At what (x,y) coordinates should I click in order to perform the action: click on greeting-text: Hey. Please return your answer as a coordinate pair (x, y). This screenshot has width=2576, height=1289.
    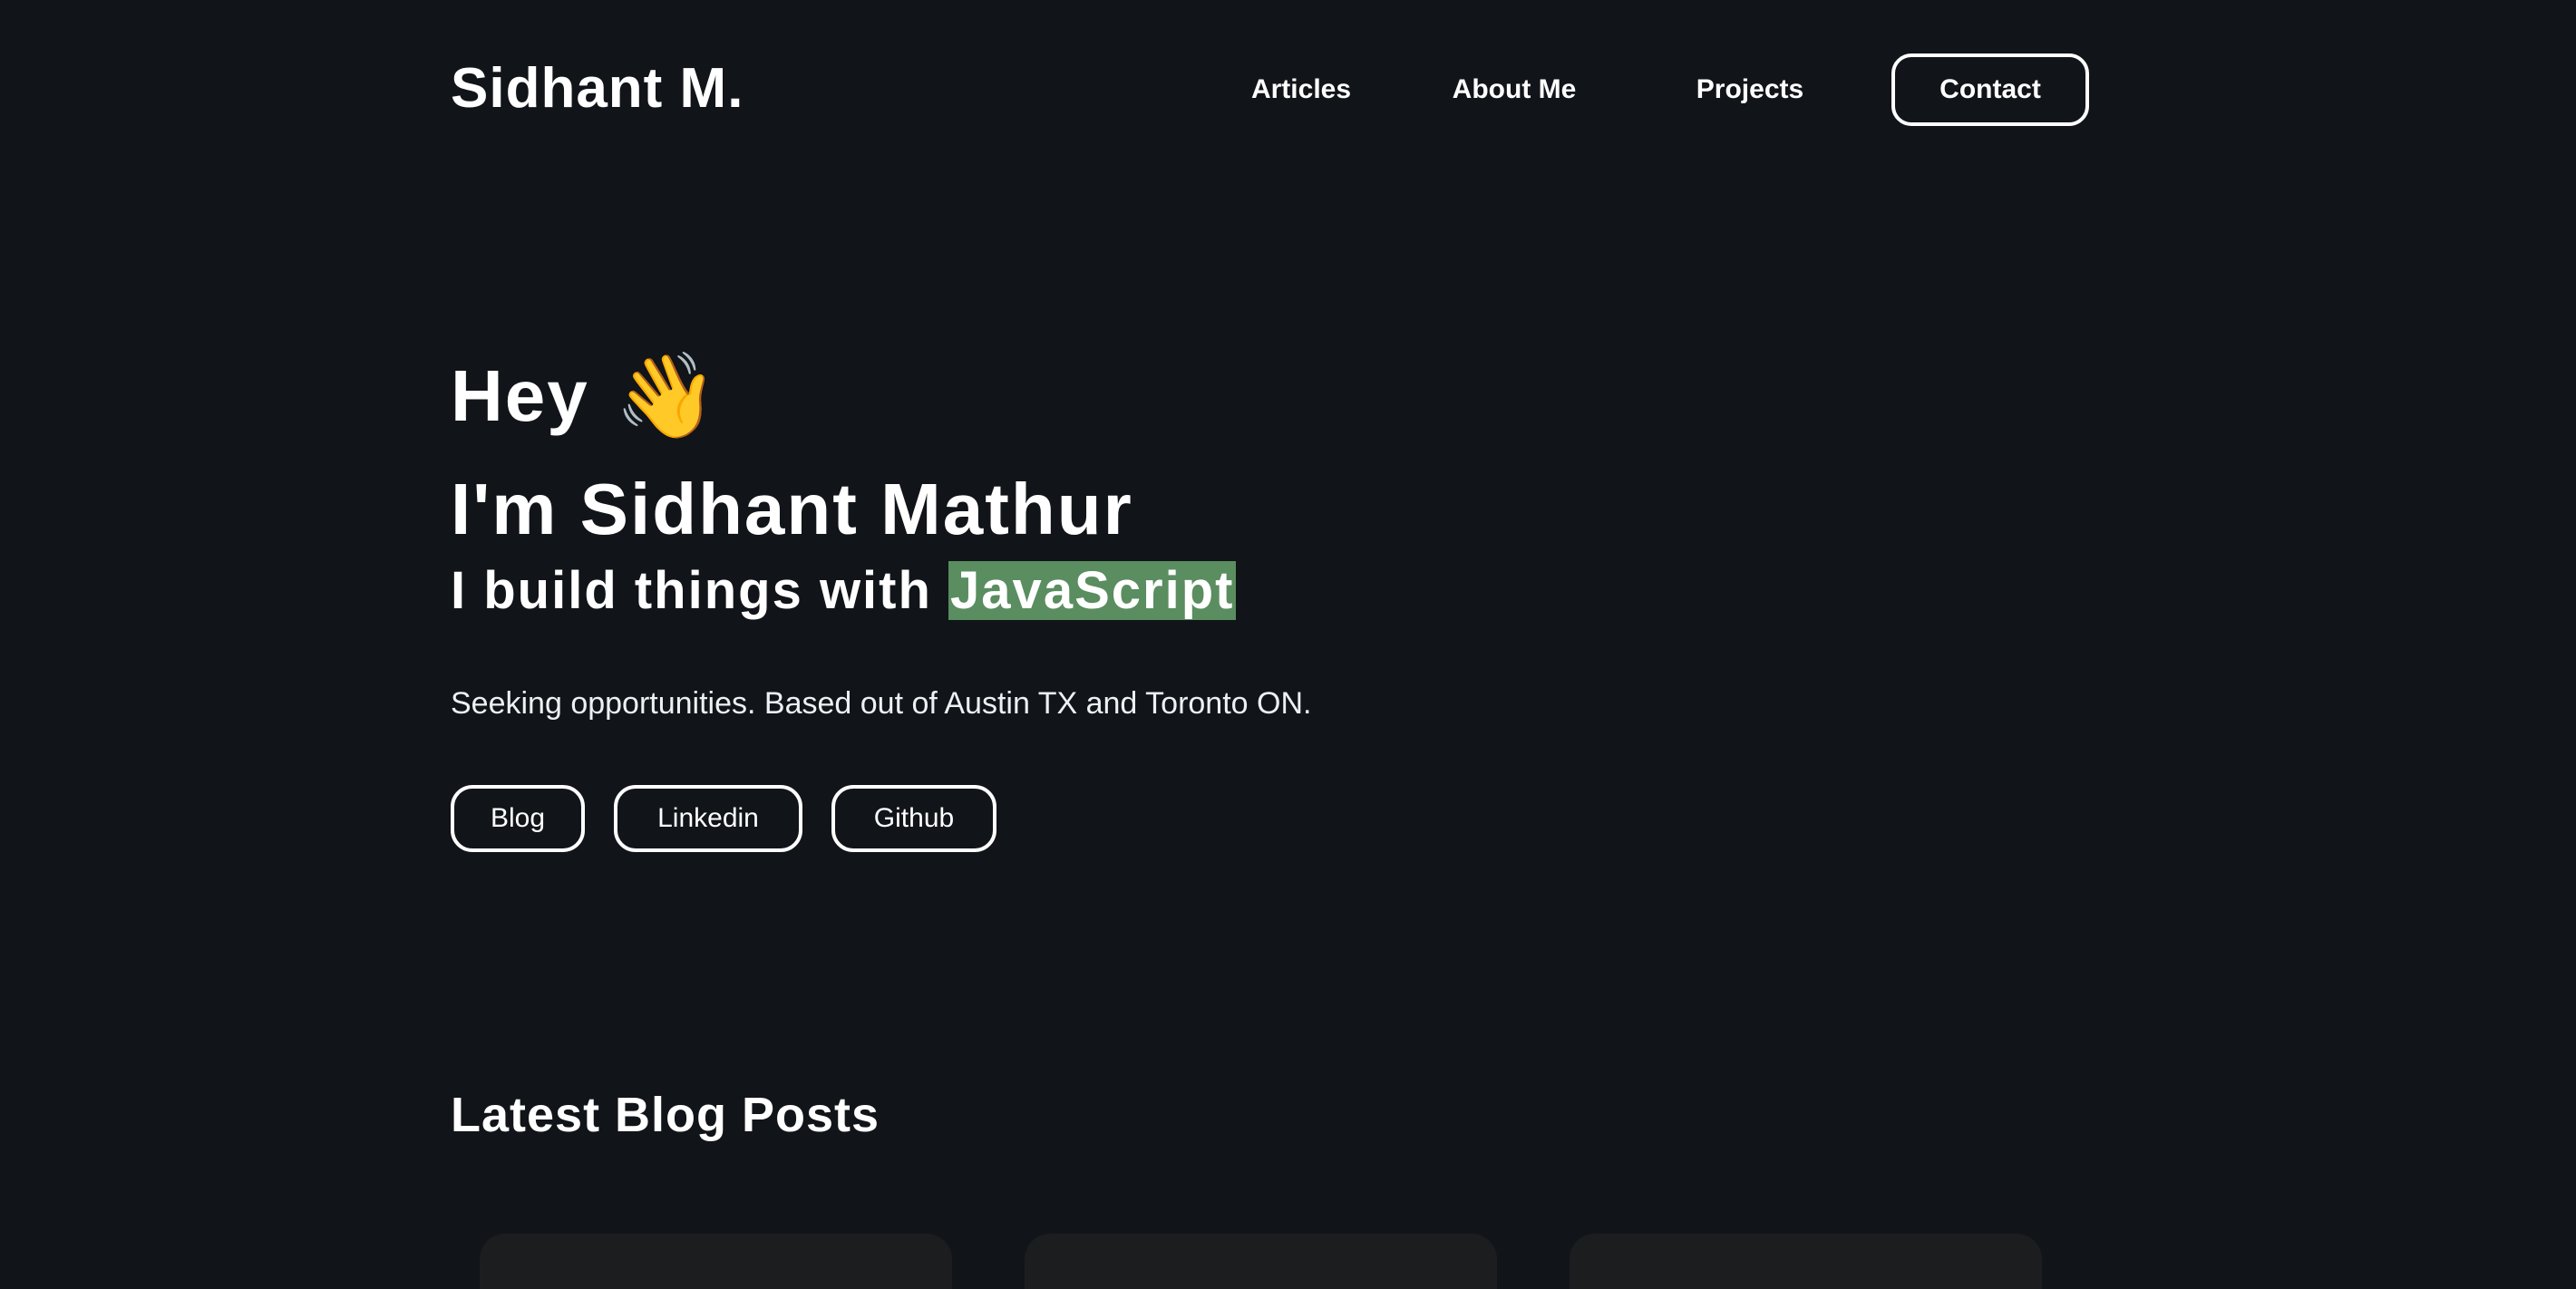
    Looking at the image, I should click on (520, 395).